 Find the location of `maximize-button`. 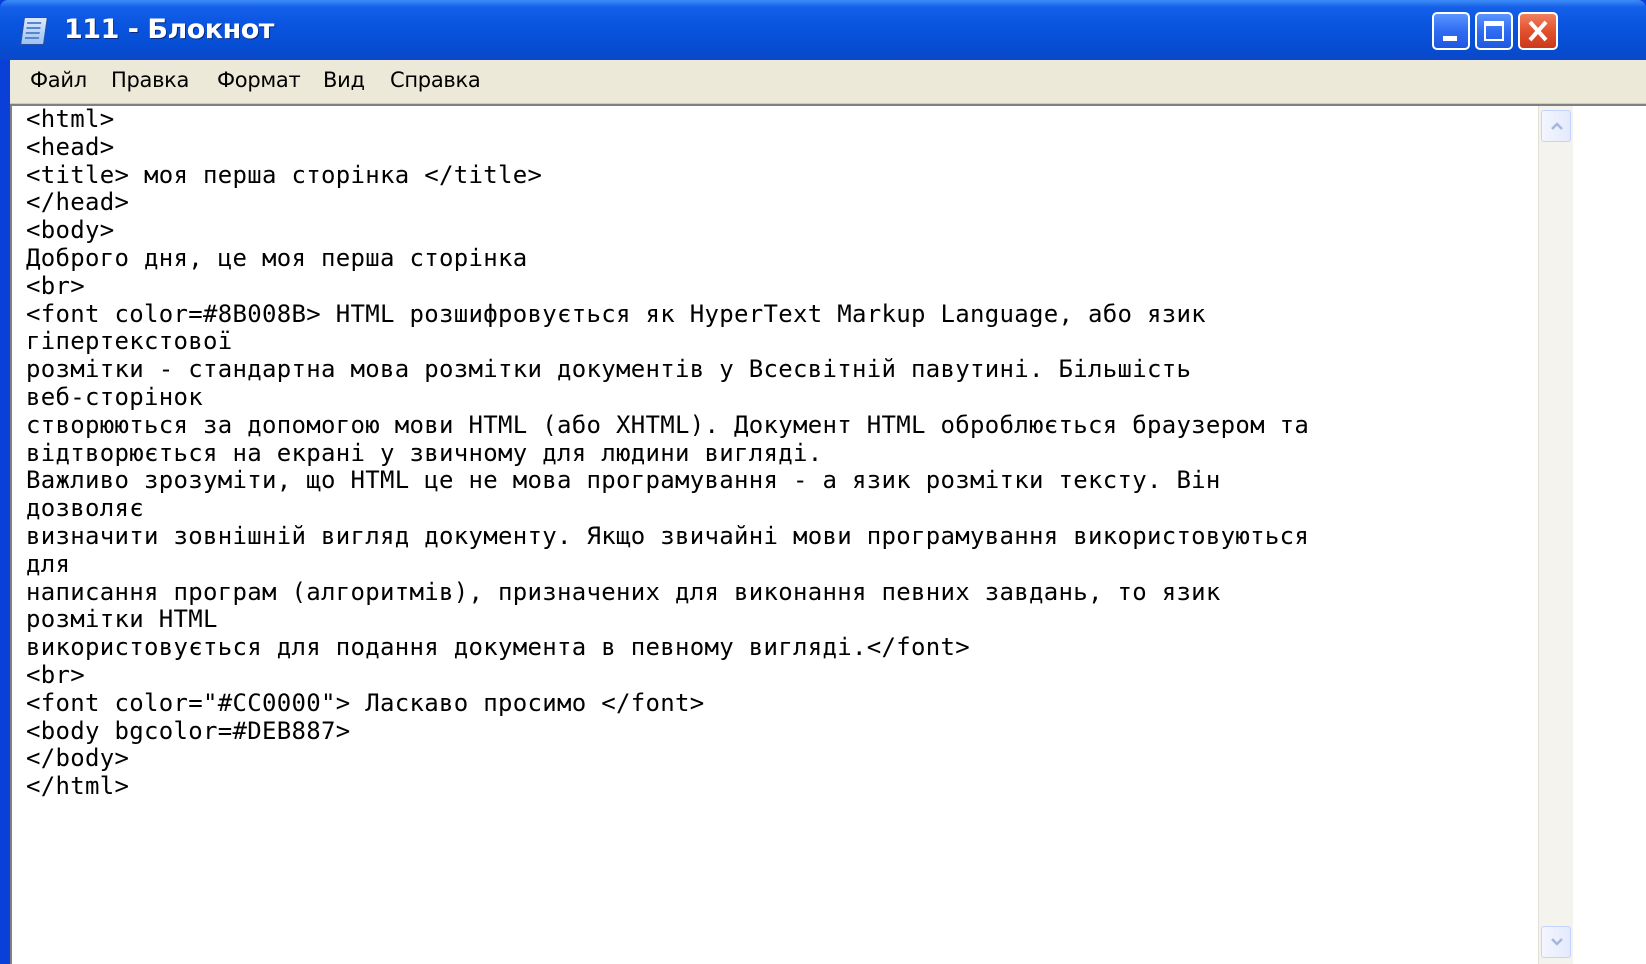

maximize-button is located at coordinates (1494, 31).